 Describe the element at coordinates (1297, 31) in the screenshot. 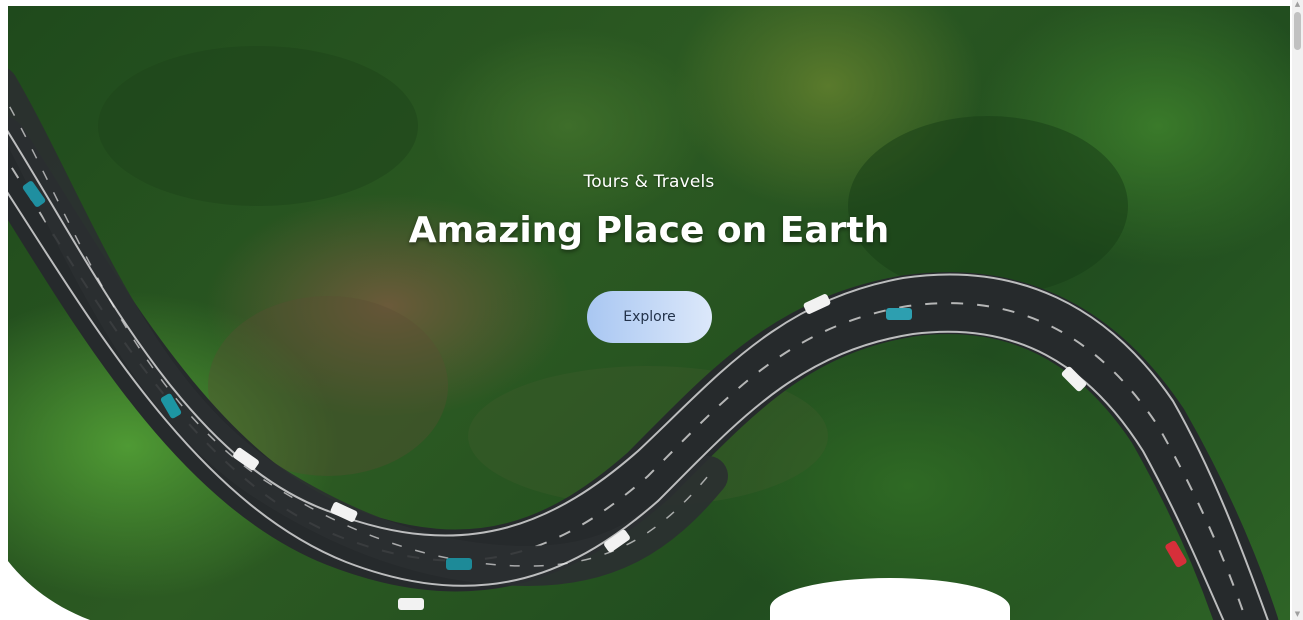

I see `scrollbar-thumb` at that location.